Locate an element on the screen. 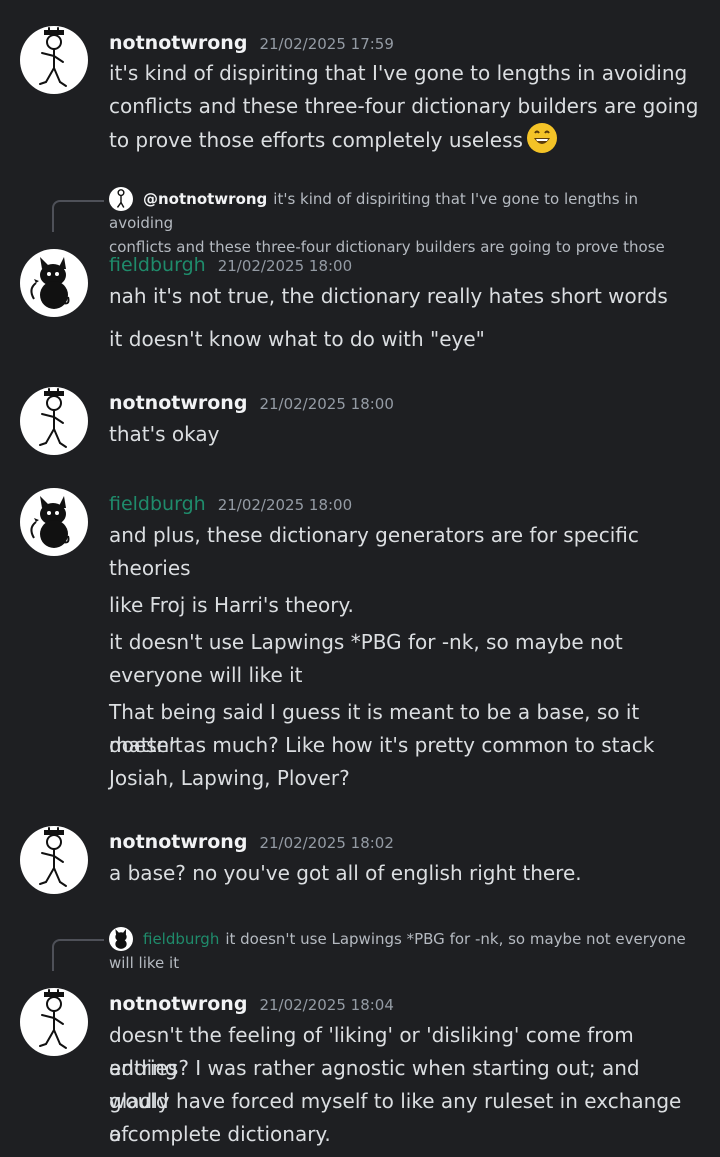 The image size is (720, 1157). message-line: everyone will like it is located at coordinates (206, 675).